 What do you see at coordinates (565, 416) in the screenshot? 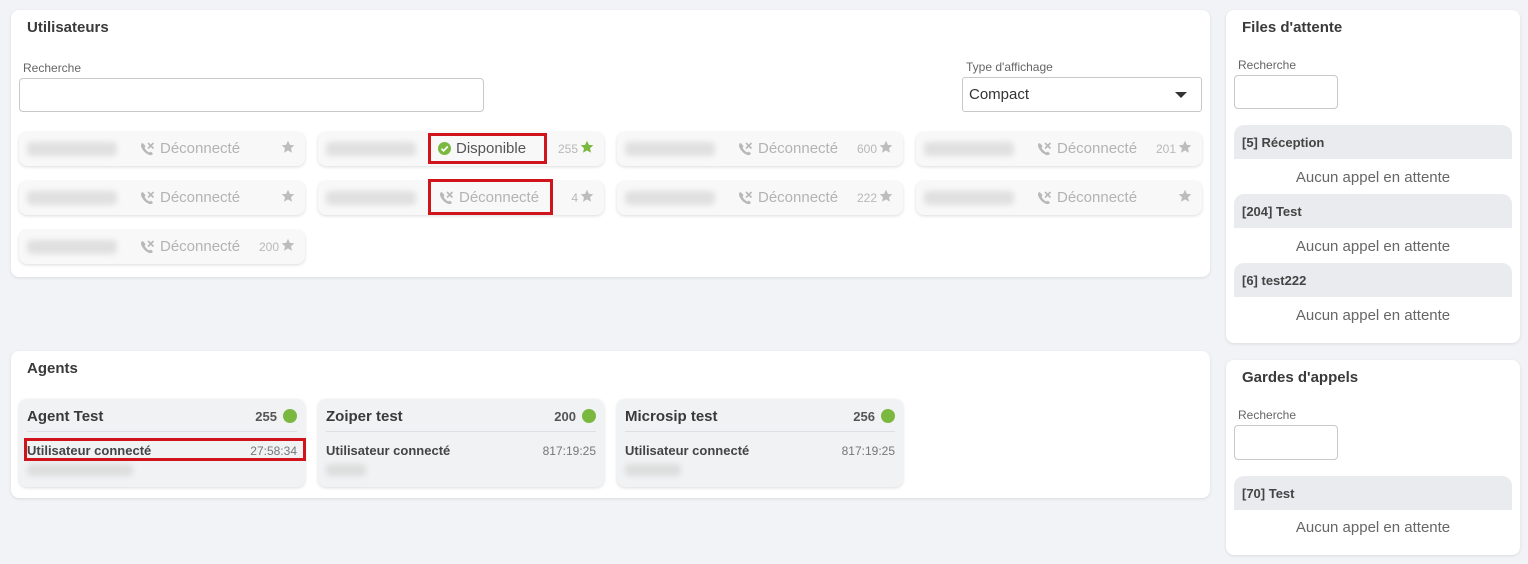
I see `agent-extension: 200` at bounding box center [565, 416].